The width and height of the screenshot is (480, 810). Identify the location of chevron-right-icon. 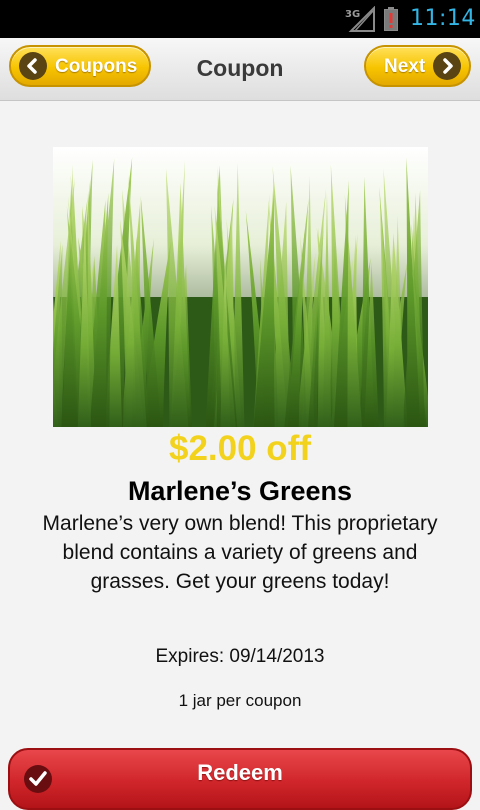
(447, 66).